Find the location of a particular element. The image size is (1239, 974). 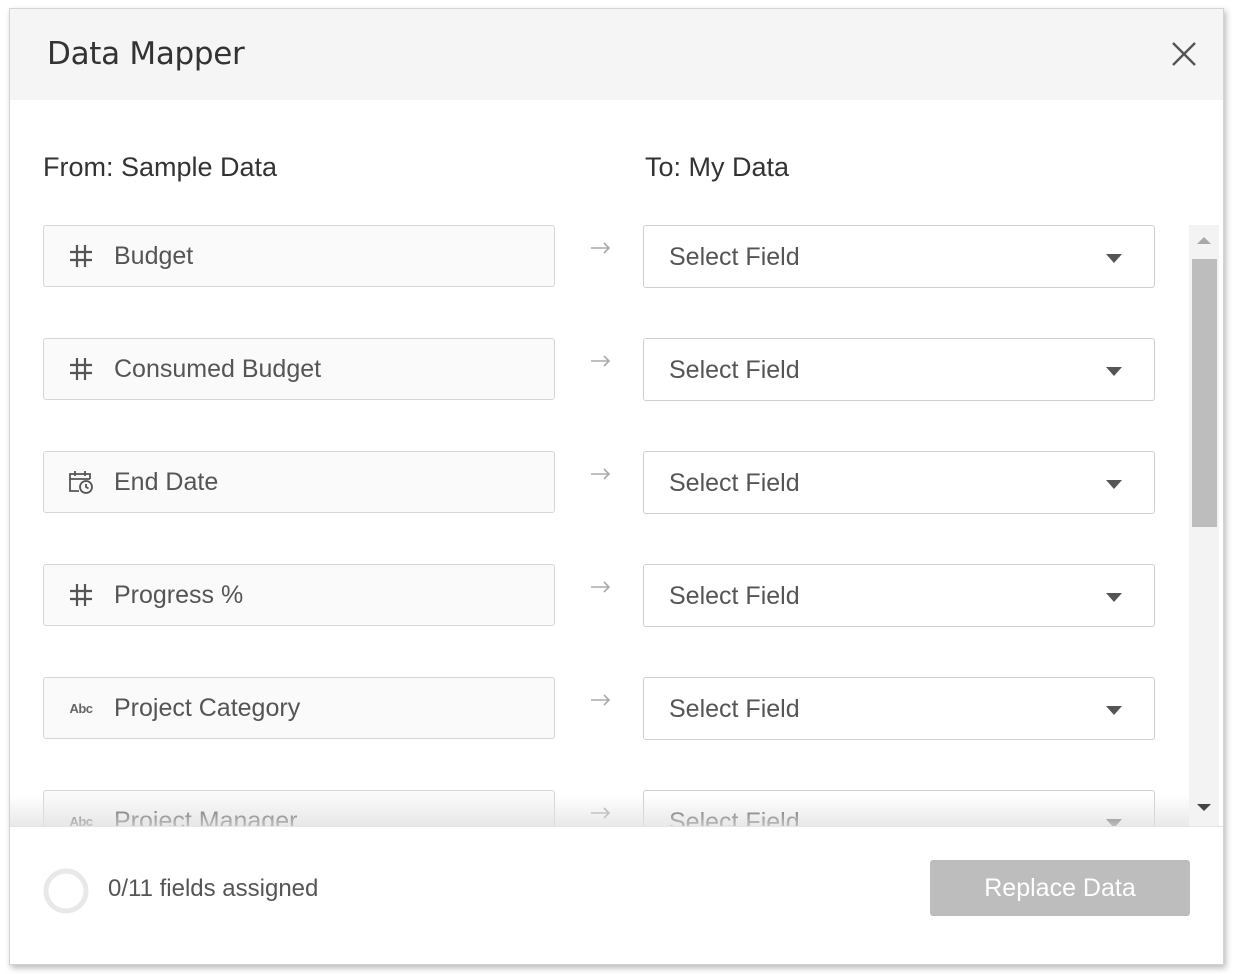

source-field-name: Progress % is located at coordinates (179, 595).